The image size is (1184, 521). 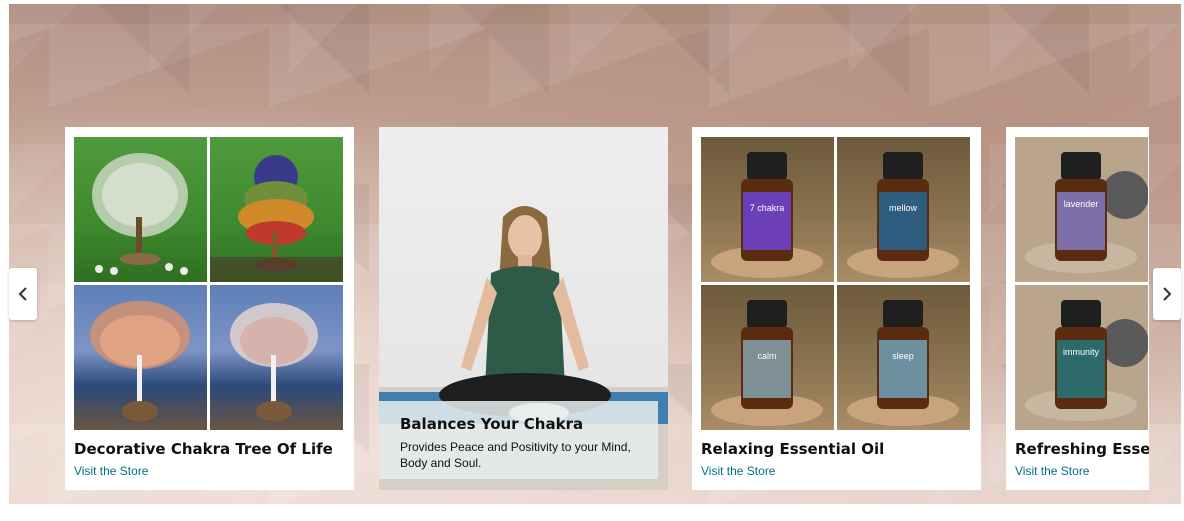 I want to click on card-title: Refreshing Essentia, so click(x=1082, y=449).